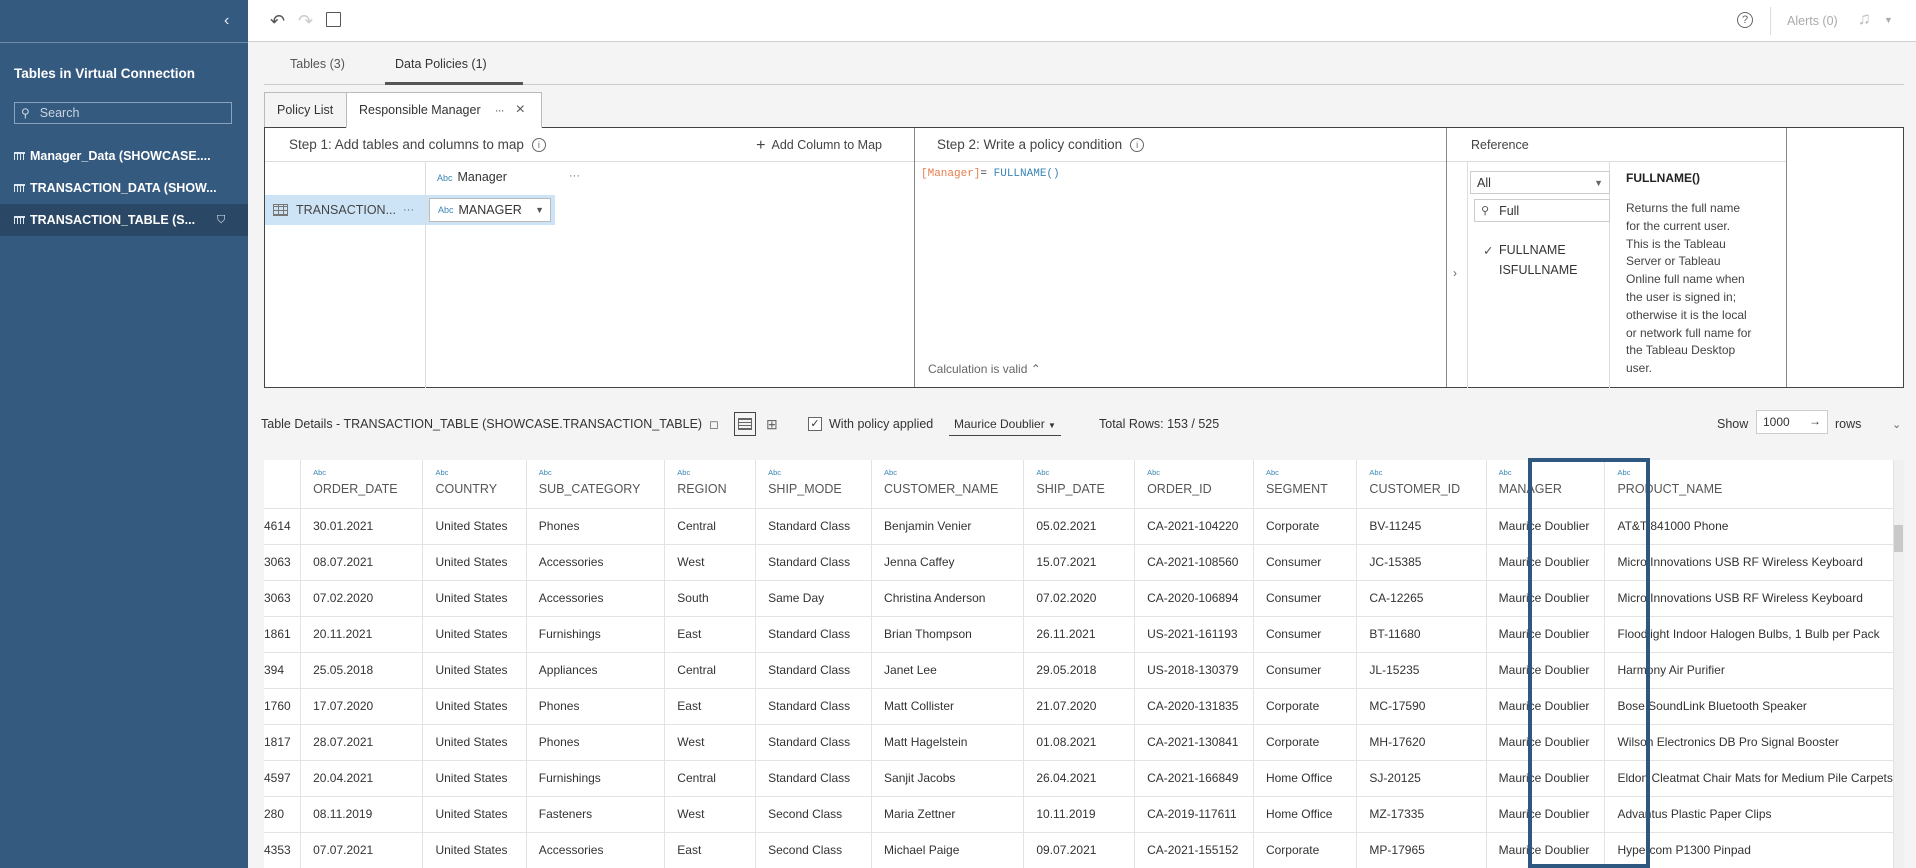 This screenshot has height=868, width=1916. What do you see at coordinates (1538, 270) in the screenshot?
I see `function-item-isfullname: ISFULLNAME` at bounding box center [1538, 270].